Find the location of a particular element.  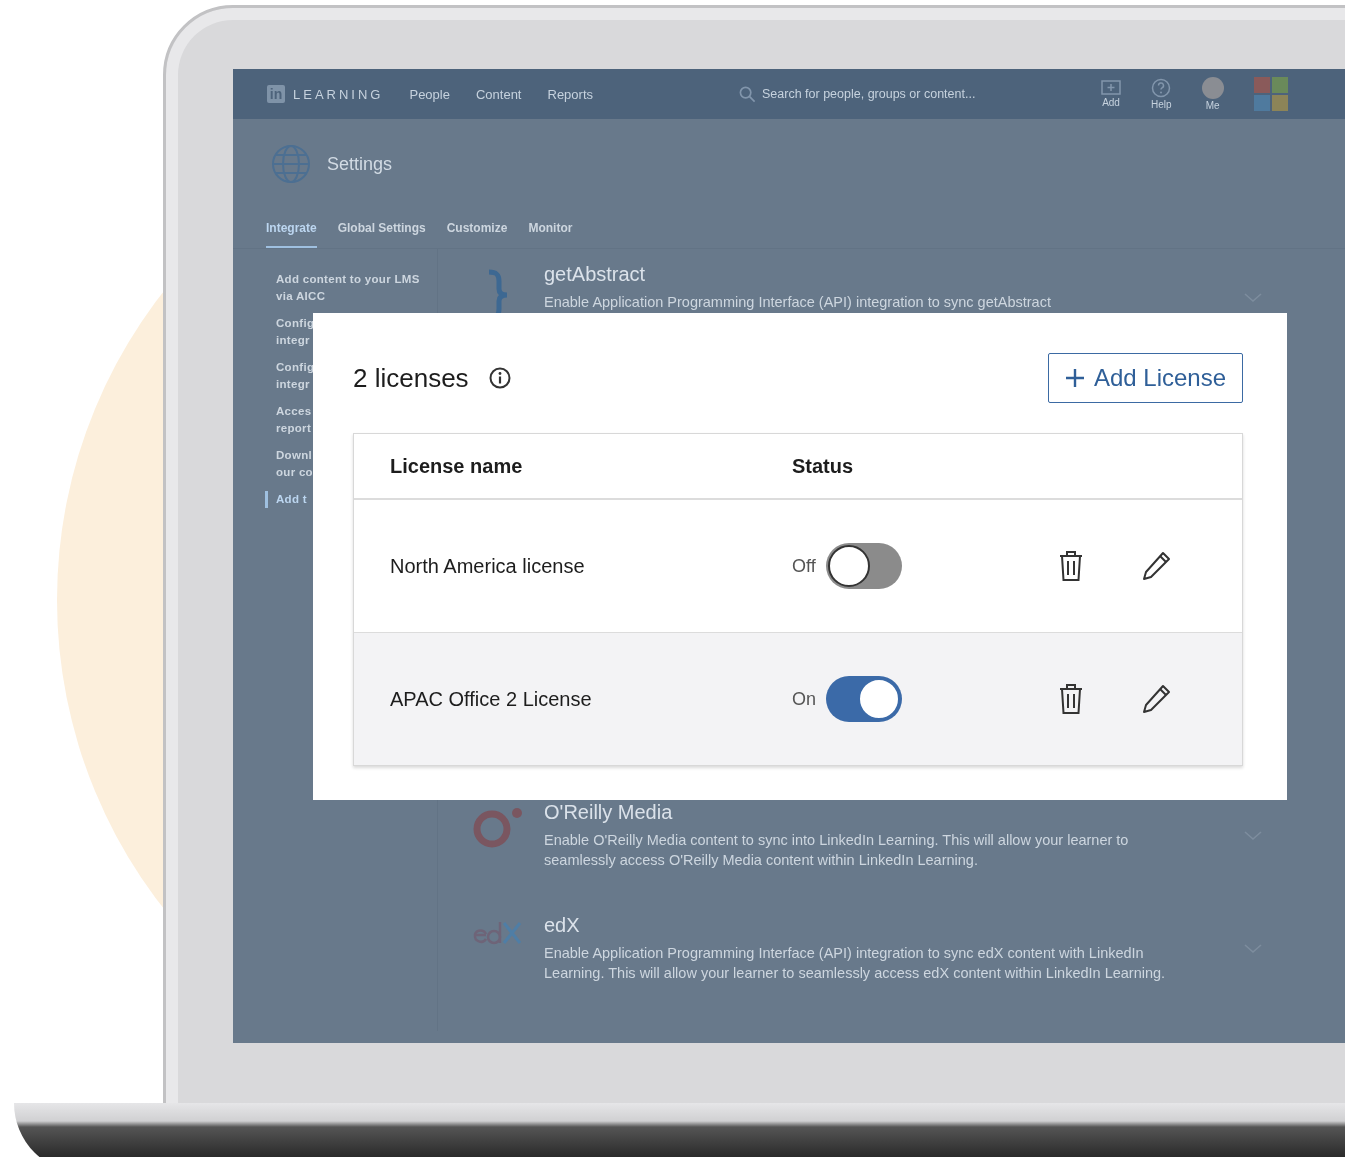

page-title: Settings is located at coordinates (360, 164).